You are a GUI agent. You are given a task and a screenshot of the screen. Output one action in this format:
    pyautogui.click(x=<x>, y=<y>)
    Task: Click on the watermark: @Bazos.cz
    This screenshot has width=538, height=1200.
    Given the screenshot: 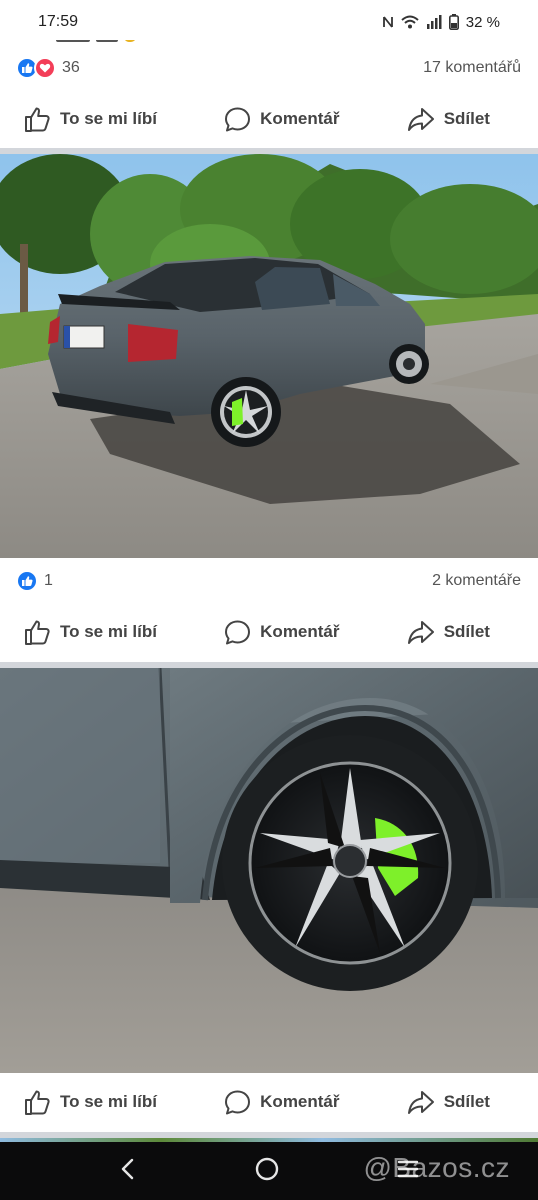 What is the action you would take?
    pyautogui.click(x=436, y=1167)
    